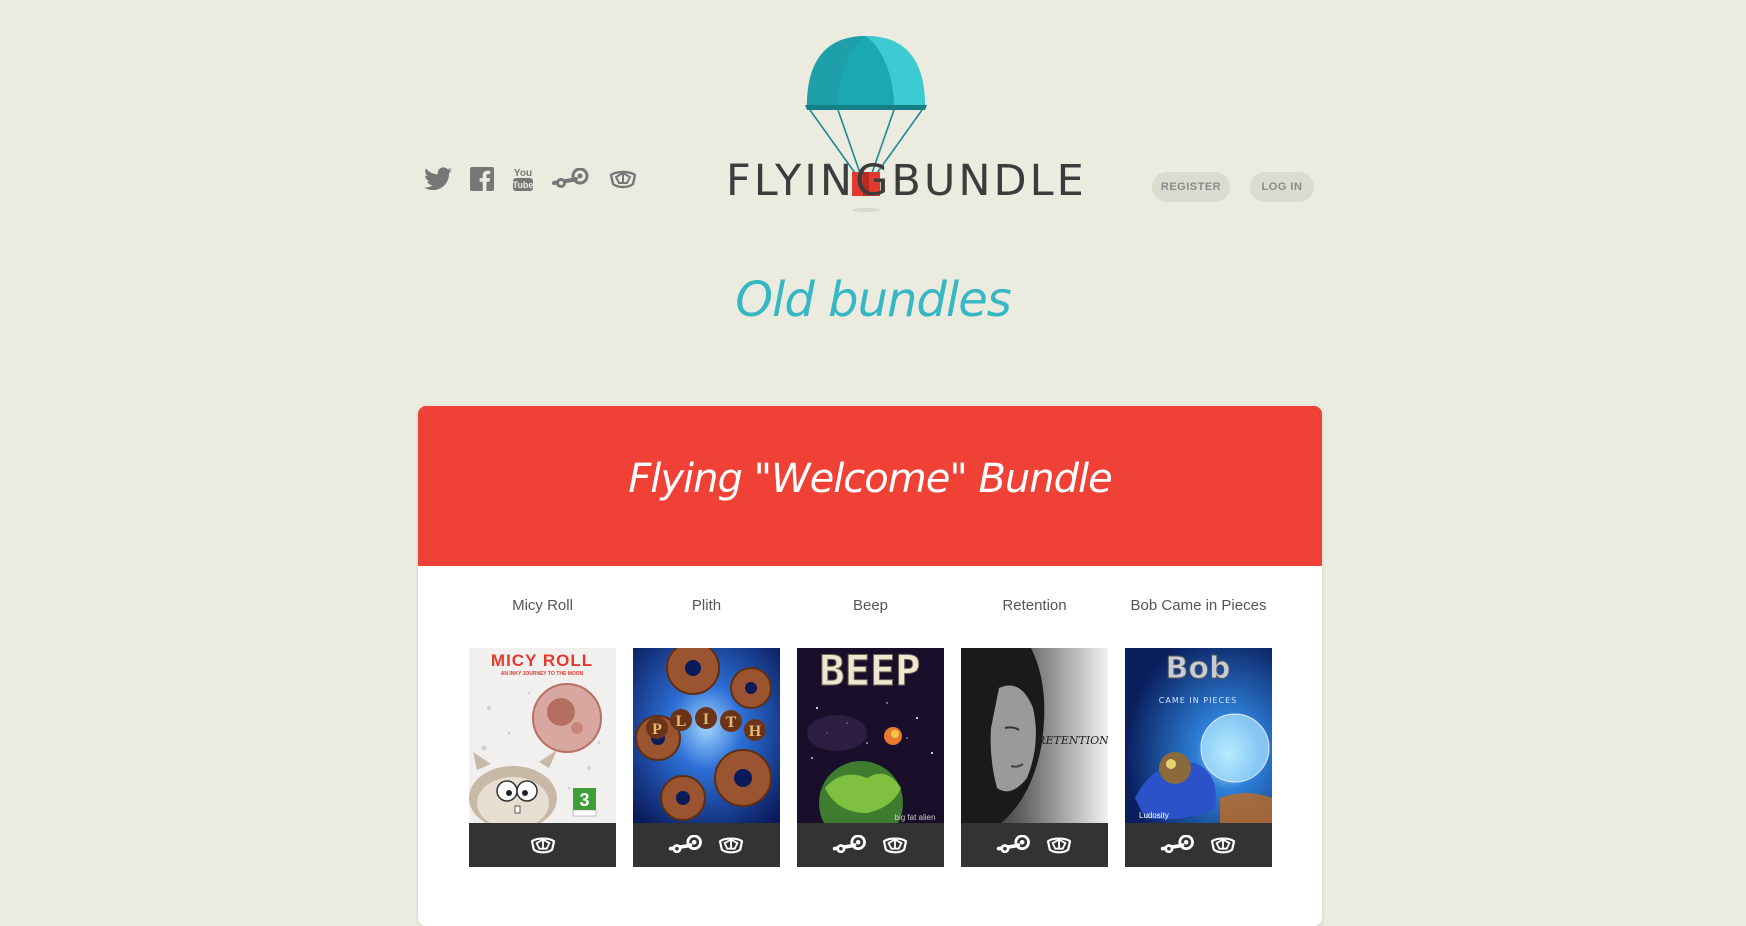 The width and height of the screenshot is (1746, 926). I want to click on cover-subtitle: big fat alien, so click(915, 817).